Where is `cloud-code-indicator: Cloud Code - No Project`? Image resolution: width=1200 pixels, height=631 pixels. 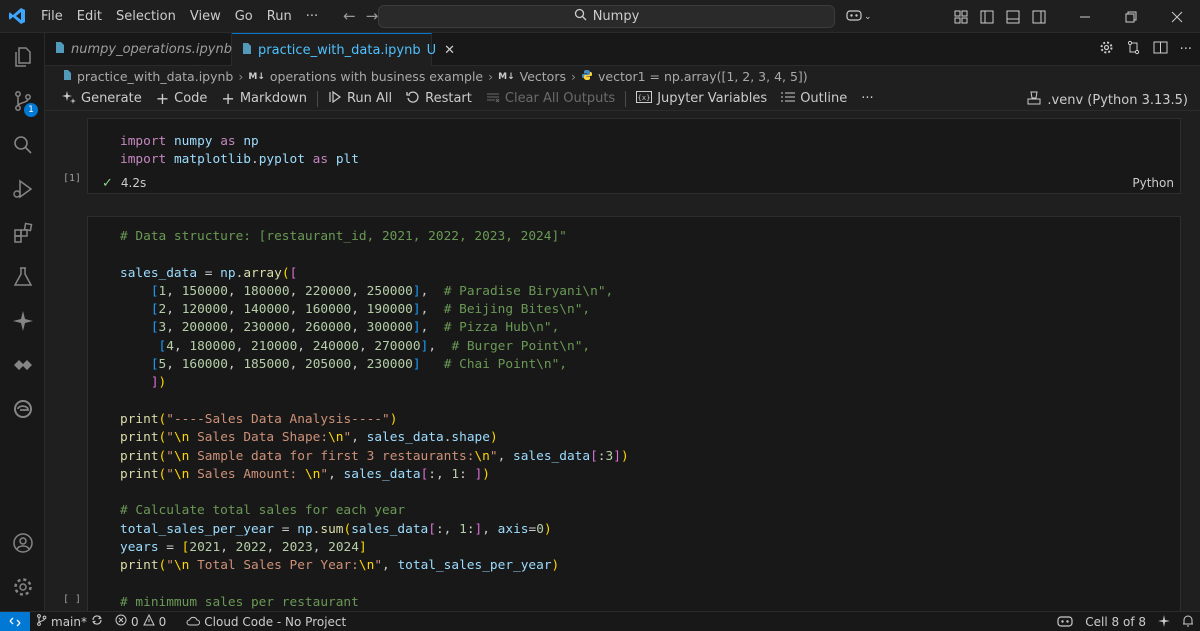
cloud-code-indicator: Cloud Code - No Project is located at coordinates (266, 622).